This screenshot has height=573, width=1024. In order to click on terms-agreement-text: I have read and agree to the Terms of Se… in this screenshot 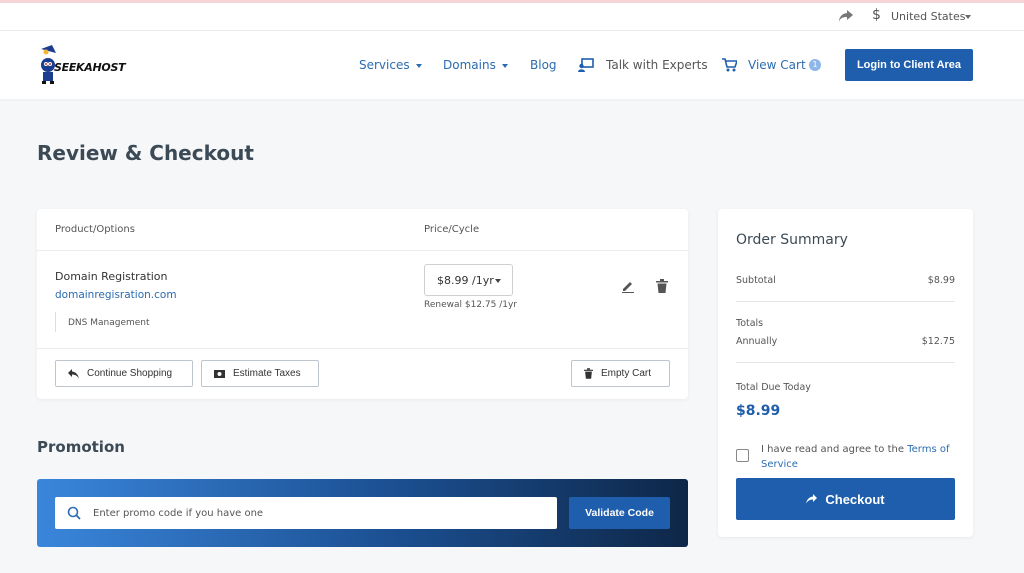, I will do `click(861, 457)`.